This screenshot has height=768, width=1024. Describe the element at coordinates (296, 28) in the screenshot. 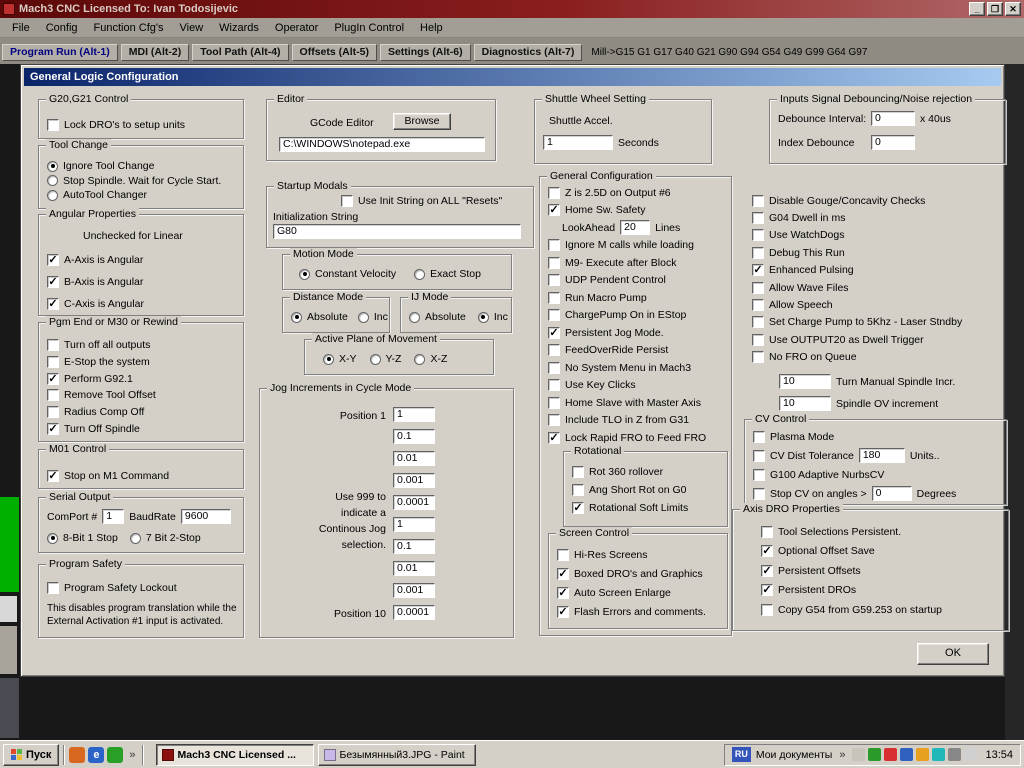

I see `menu-operator: Operator` at that location.